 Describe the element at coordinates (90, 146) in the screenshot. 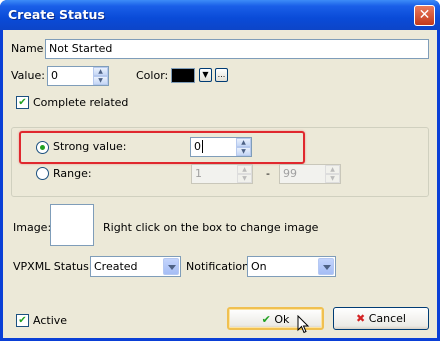

I see `strong-value-label: Strong value:` at that location.